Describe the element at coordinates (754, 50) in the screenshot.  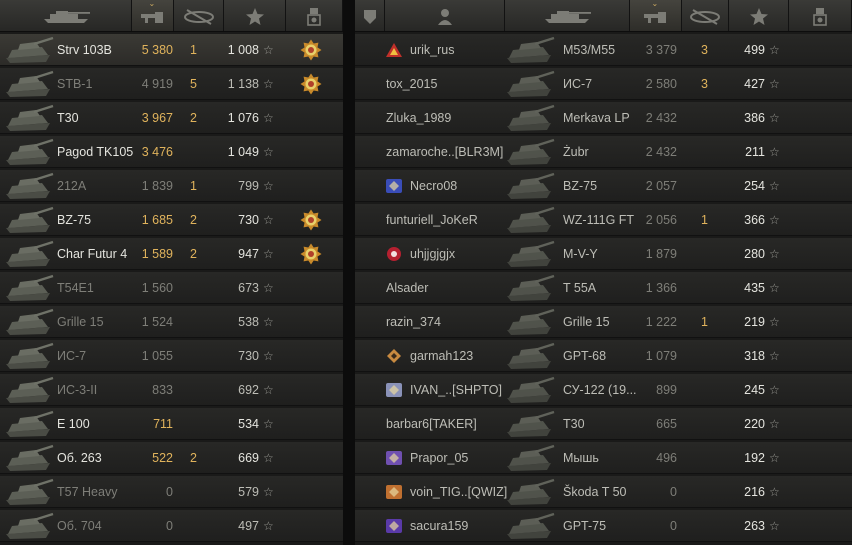
I see `experience-value: 499` at that location.